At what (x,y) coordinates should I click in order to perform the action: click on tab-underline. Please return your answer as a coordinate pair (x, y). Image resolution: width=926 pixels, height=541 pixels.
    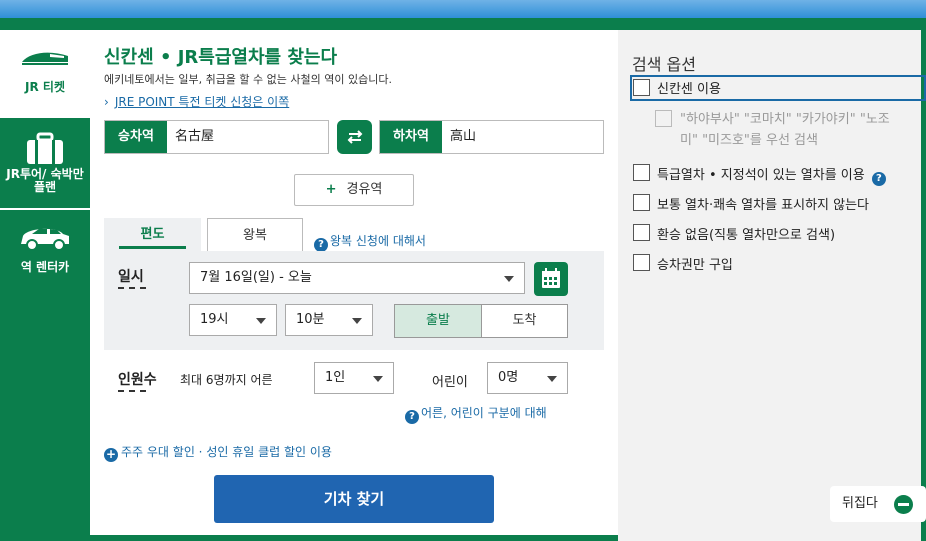
    Looking at the image, I should click on (152, 247).